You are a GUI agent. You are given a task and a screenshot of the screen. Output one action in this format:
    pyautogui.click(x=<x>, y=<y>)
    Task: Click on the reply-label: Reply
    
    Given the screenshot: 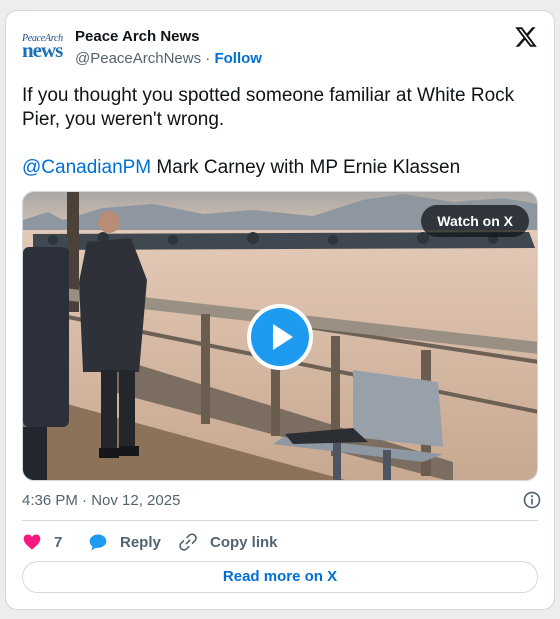 What is the action you would take?
    pyautogui.click(x=140, y=542)
    